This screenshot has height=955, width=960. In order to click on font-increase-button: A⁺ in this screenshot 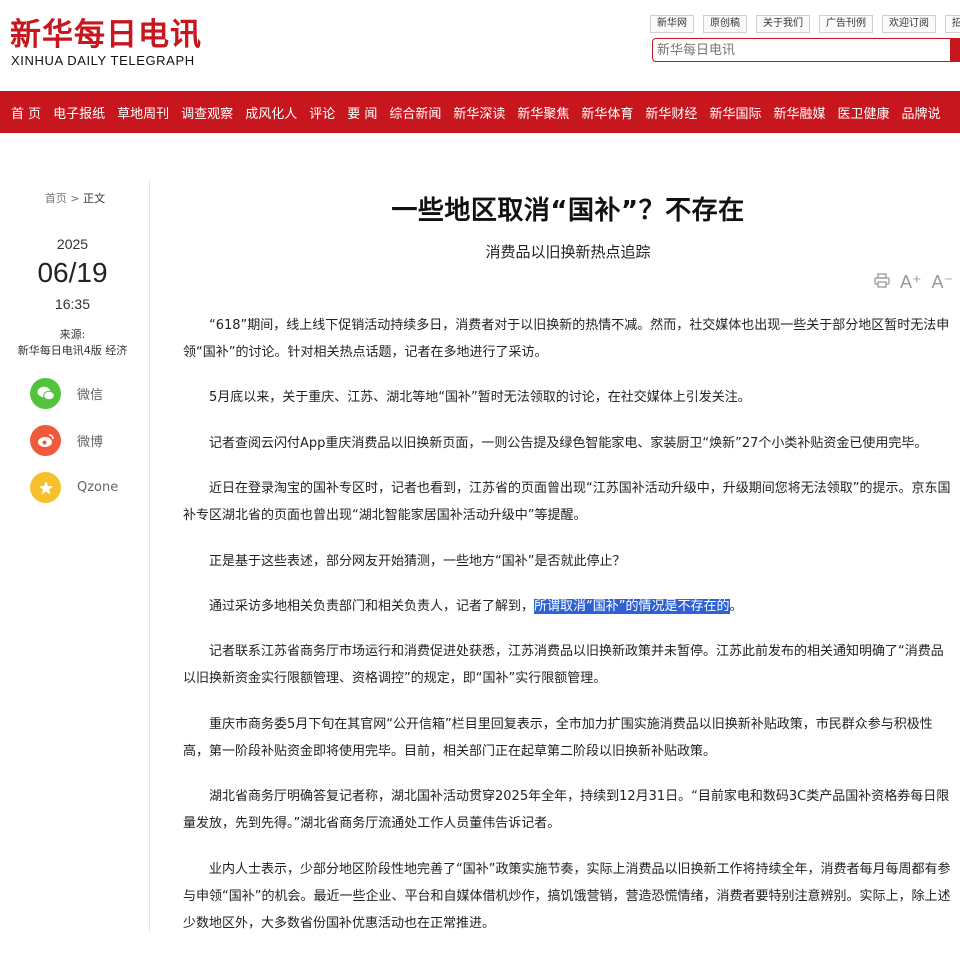, I will do `click(911, 282)`.